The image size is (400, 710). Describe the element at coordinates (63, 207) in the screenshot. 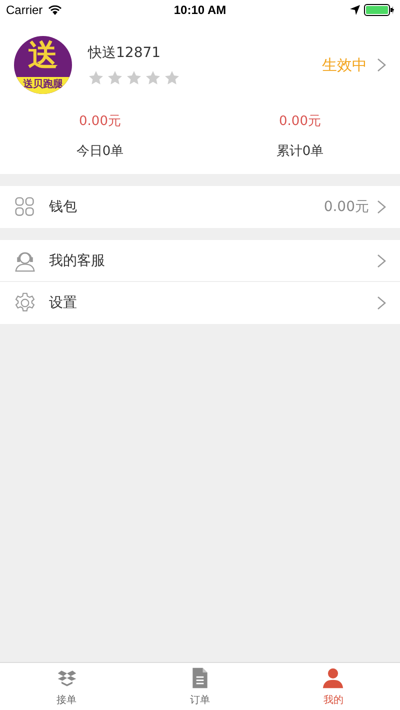

I see `menu-label: 钱包` at that location.